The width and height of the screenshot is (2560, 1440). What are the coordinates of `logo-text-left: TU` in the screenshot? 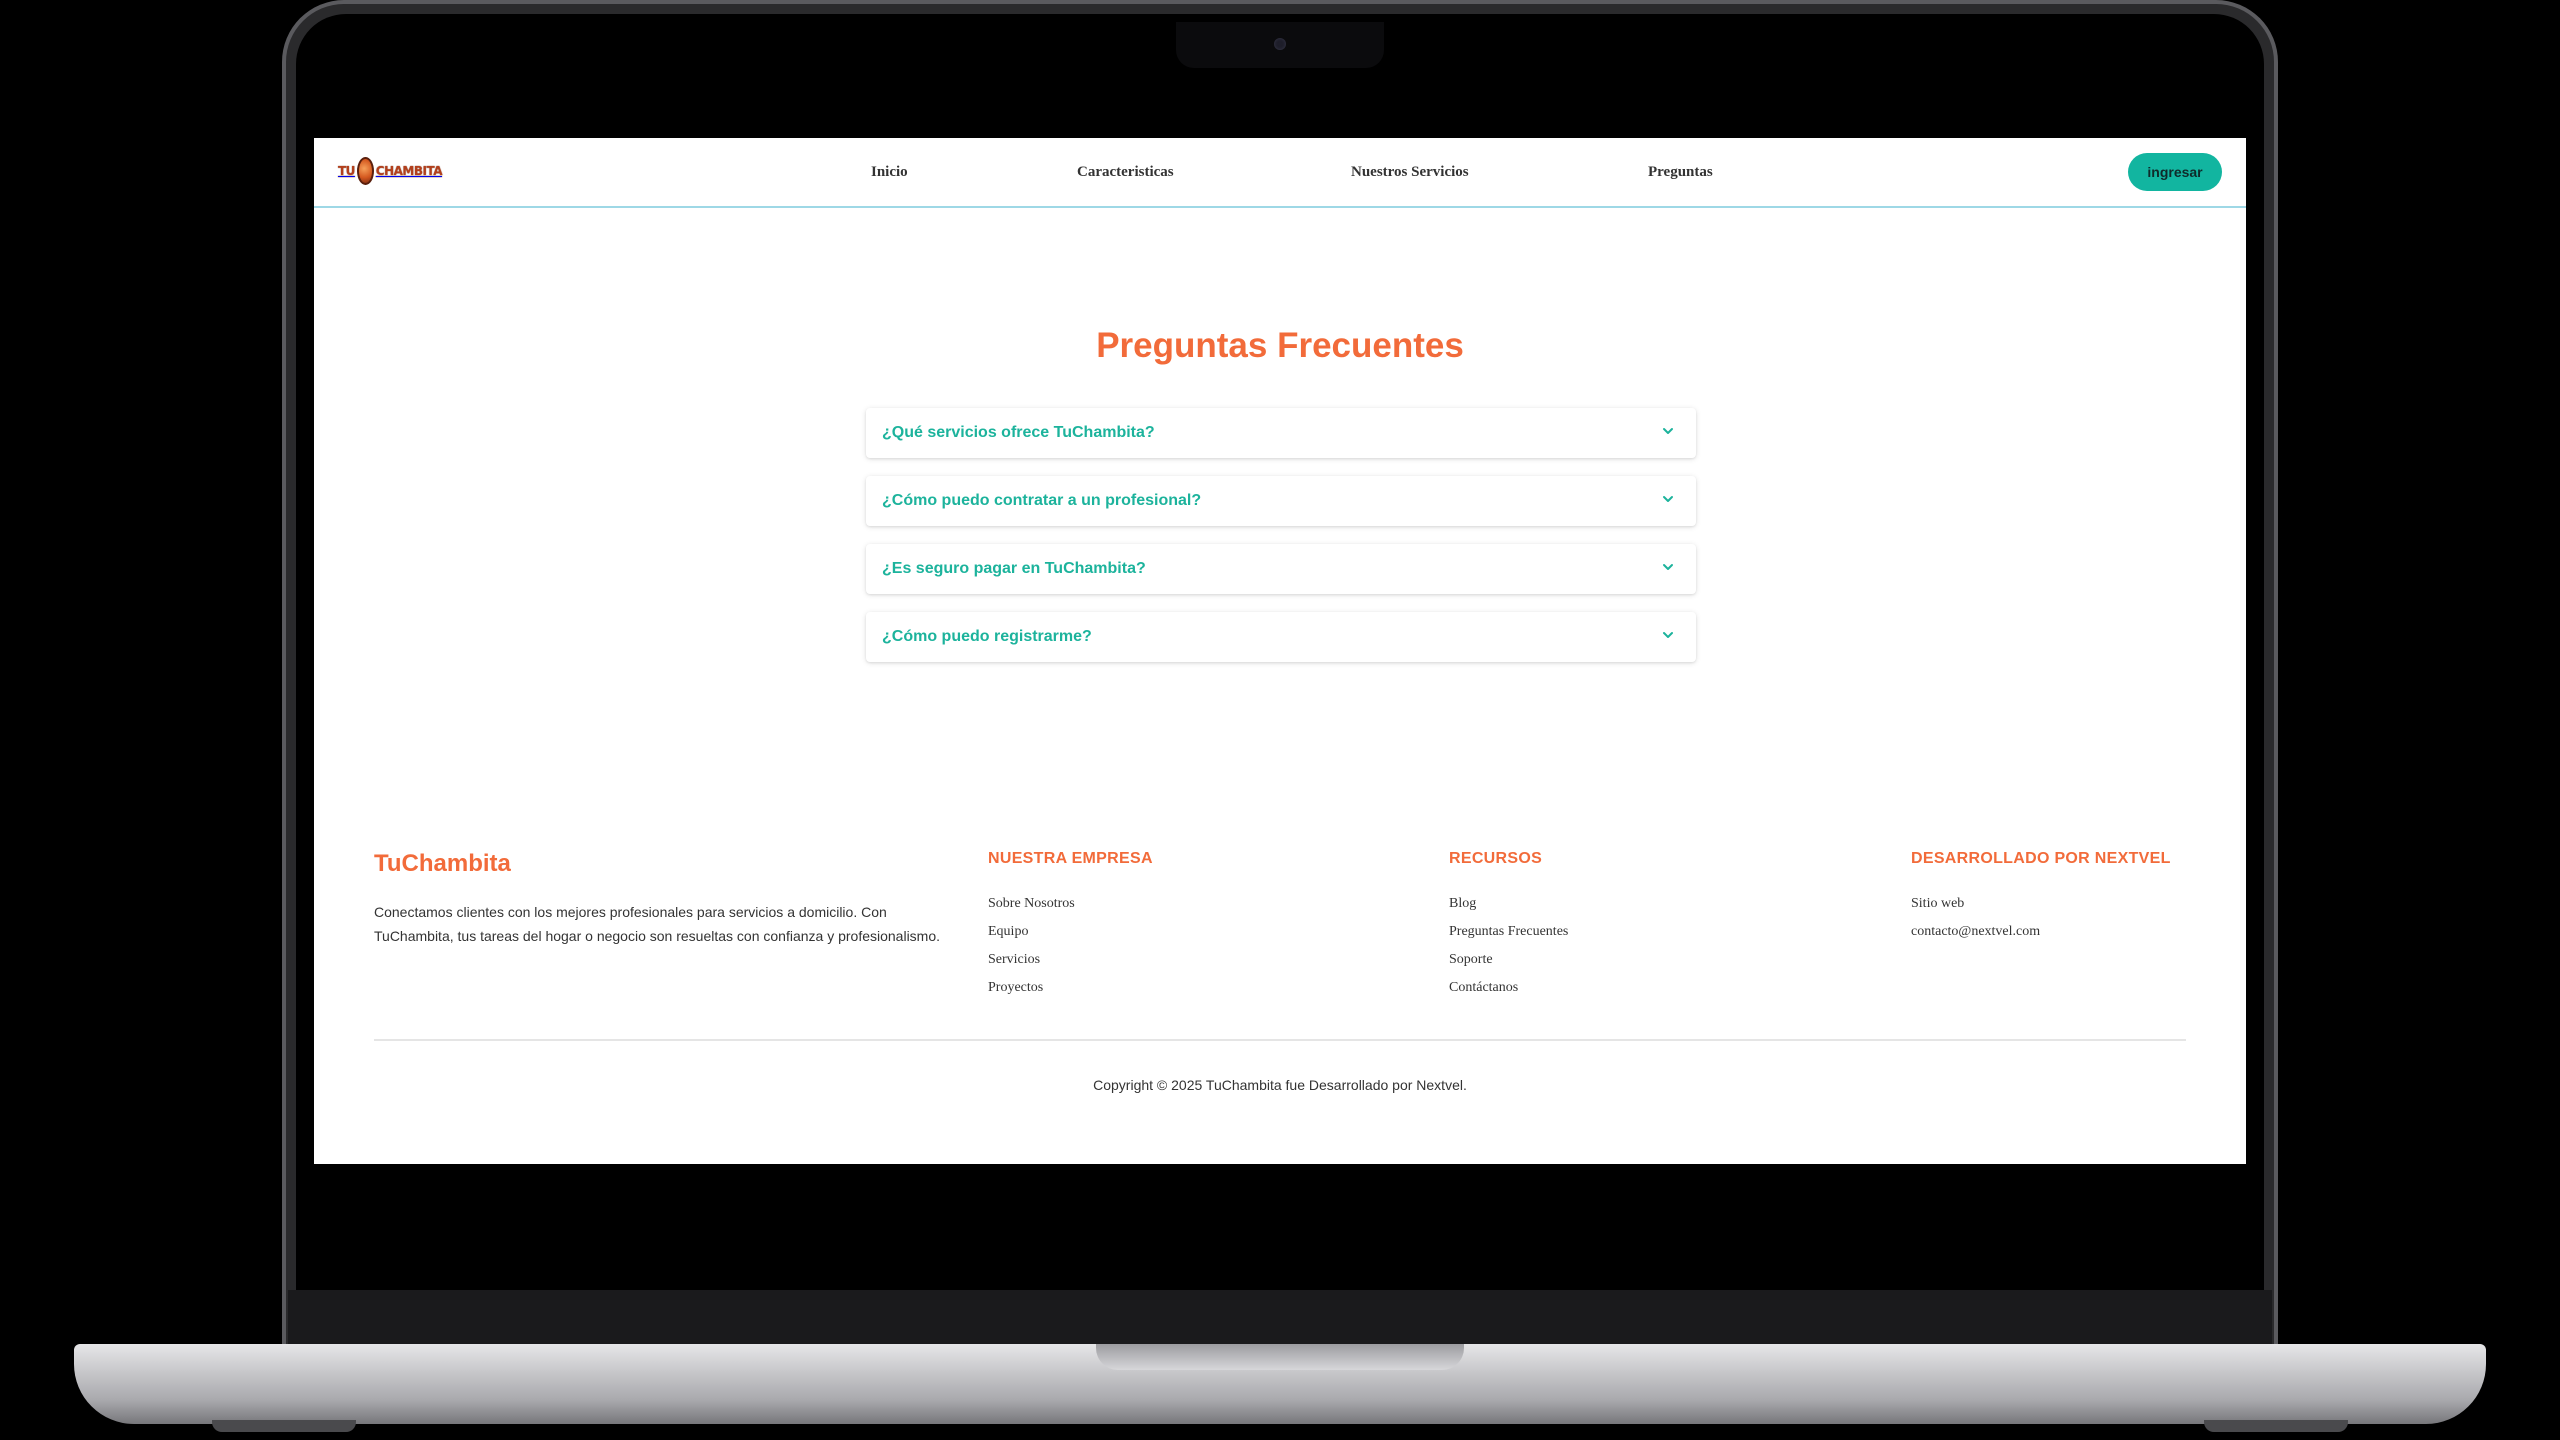 It's located at (346, 171).